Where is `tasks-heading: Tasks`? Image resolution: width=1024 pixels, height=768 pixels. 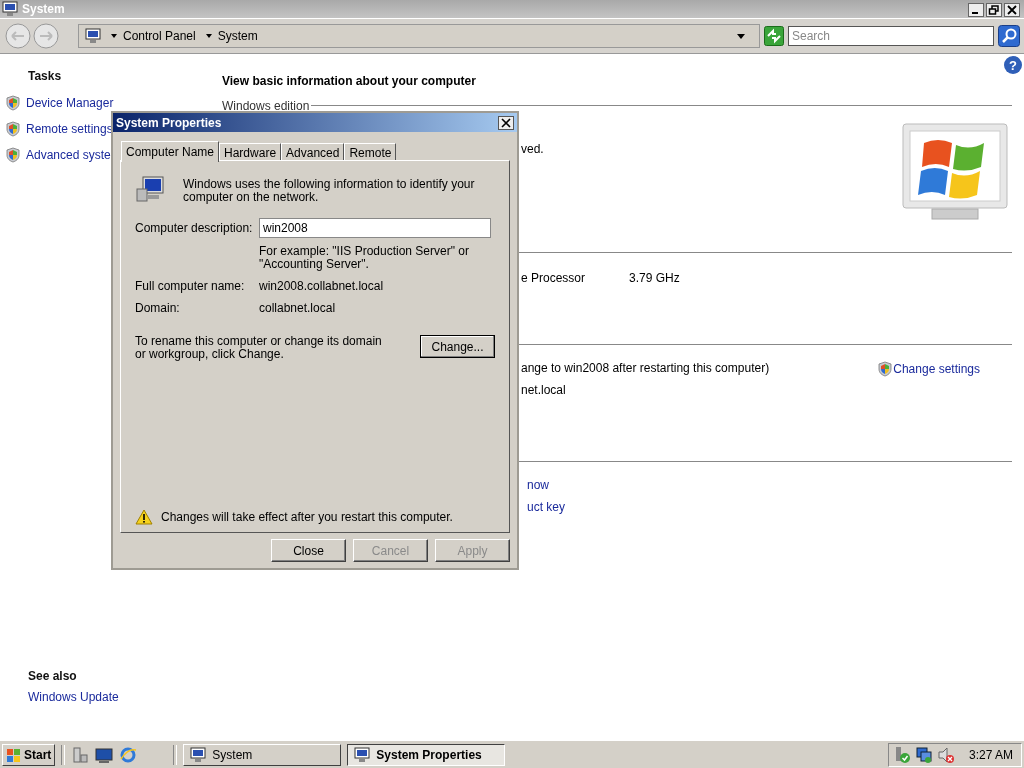 tasks-heading: Tasks is located at coordinates (45, 76).